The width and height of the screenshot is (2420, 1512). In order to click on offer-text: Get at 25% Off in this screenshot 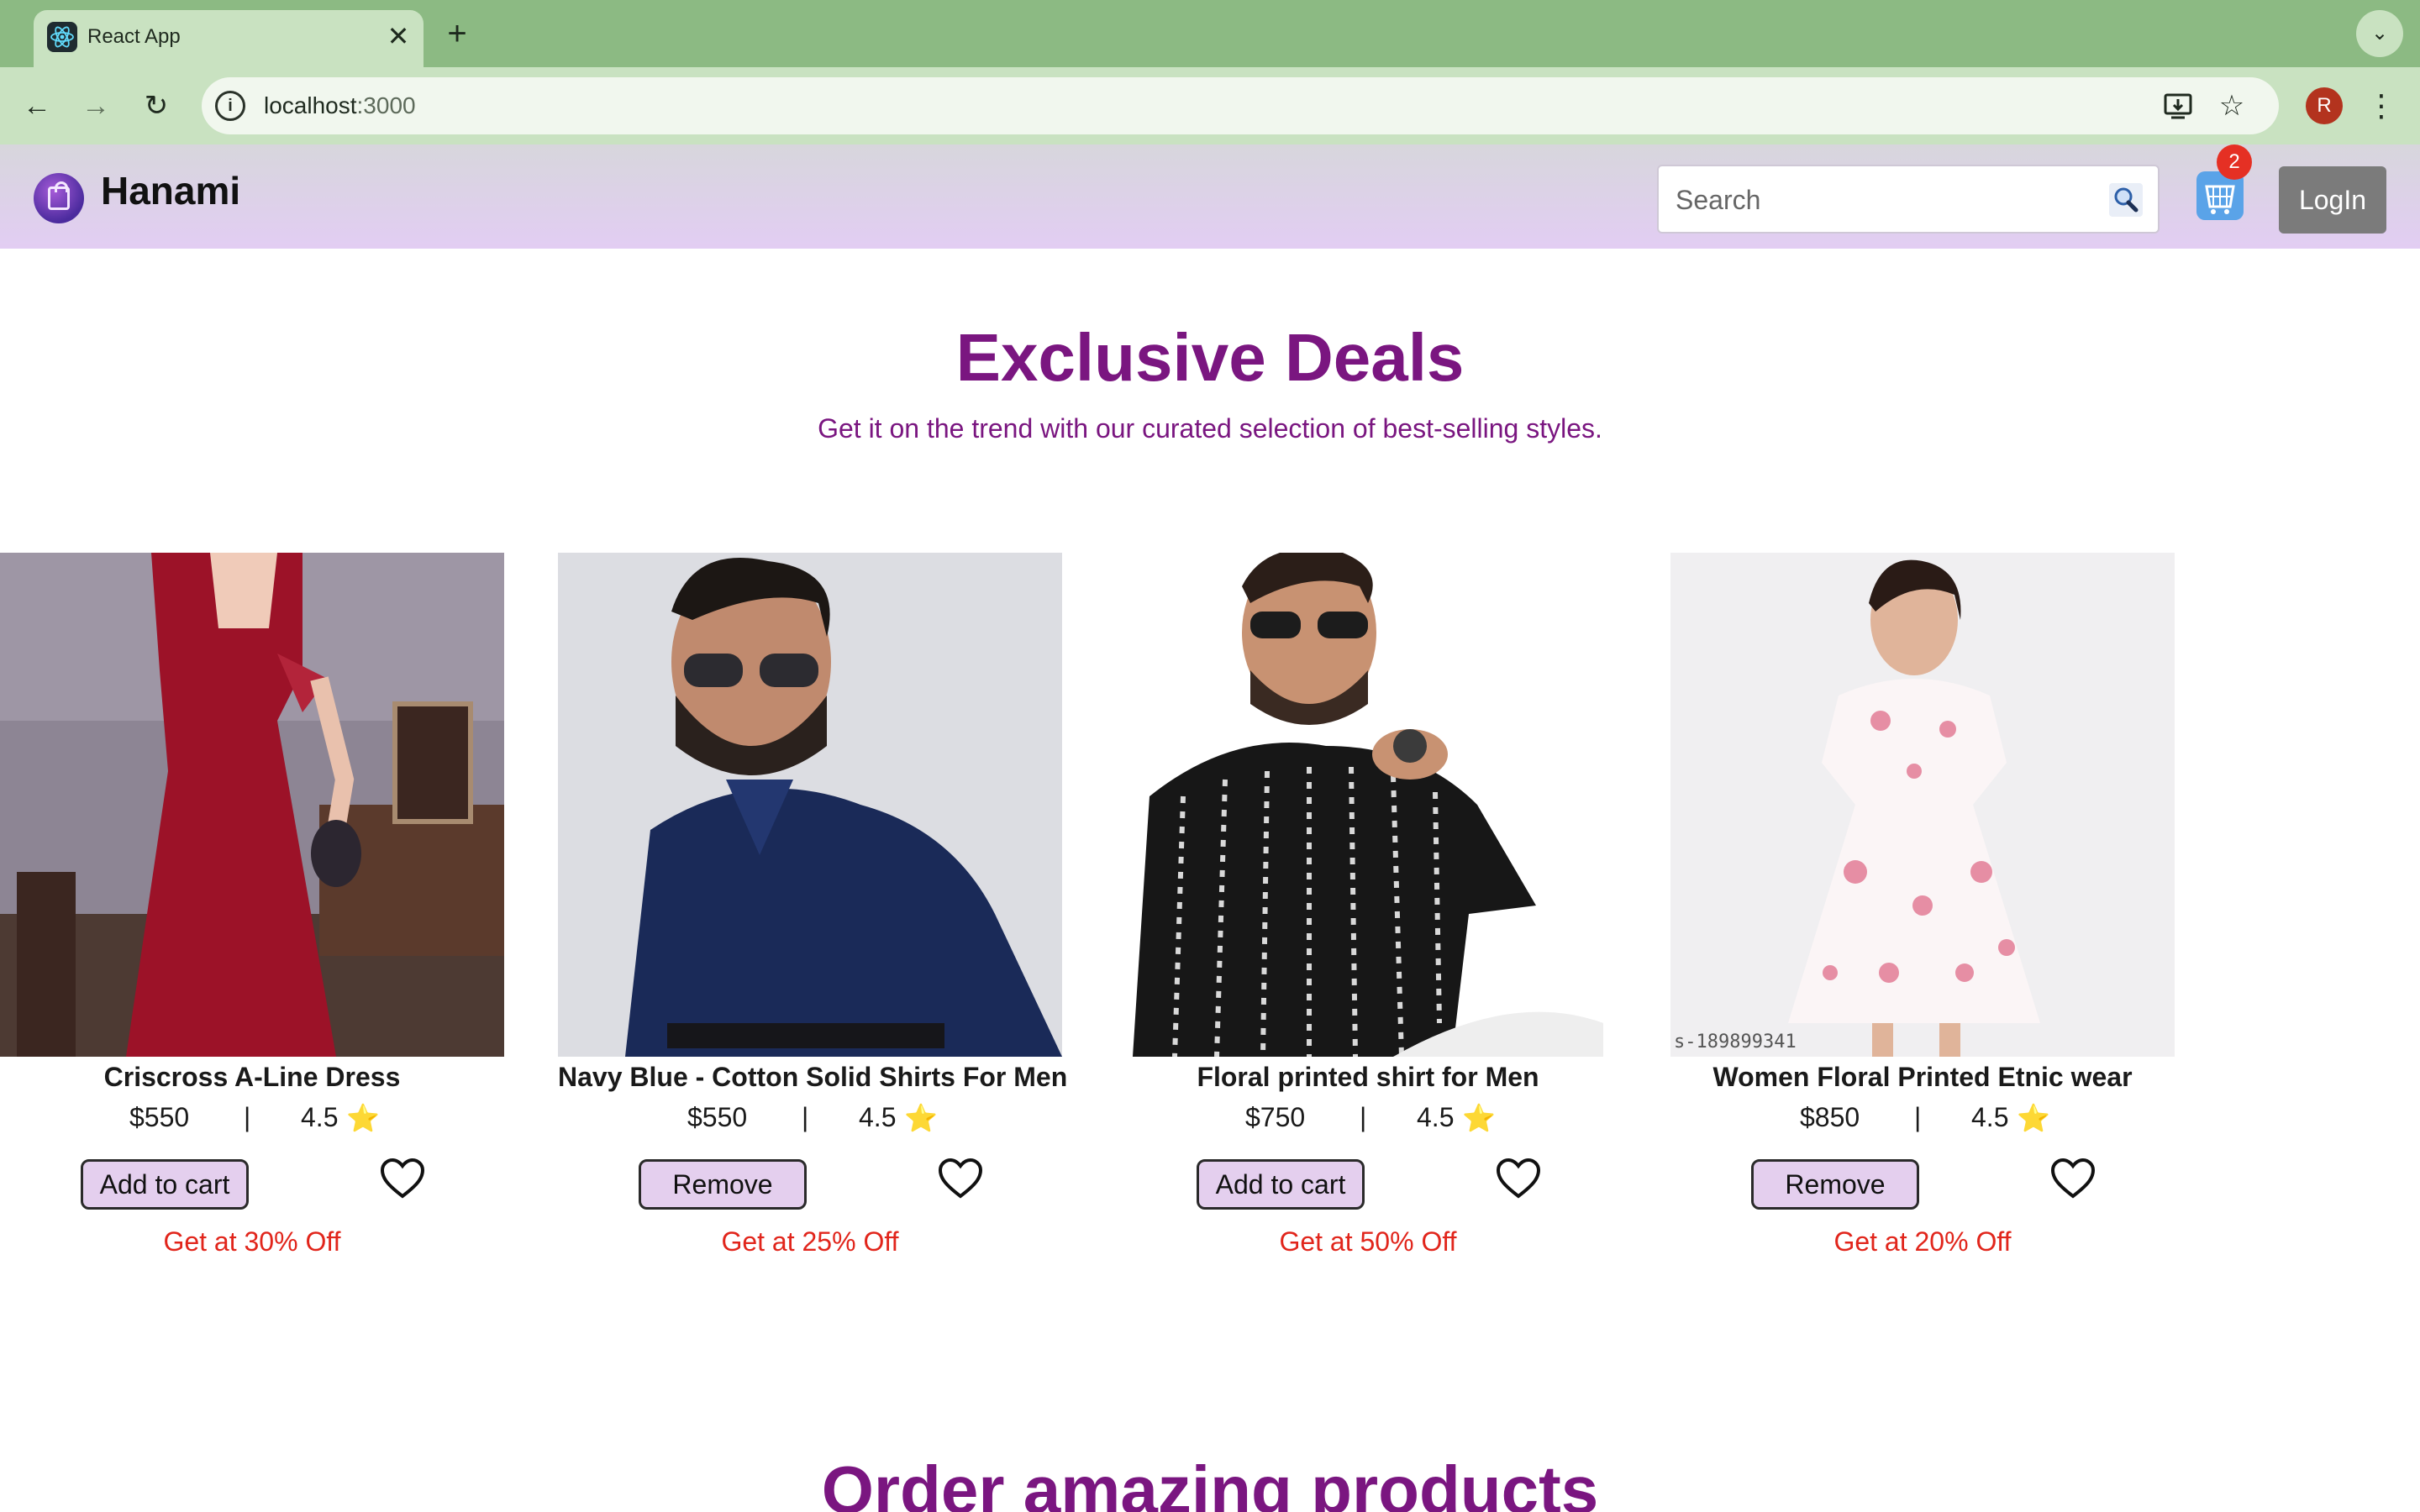, I will do `click(810, 1241)`.